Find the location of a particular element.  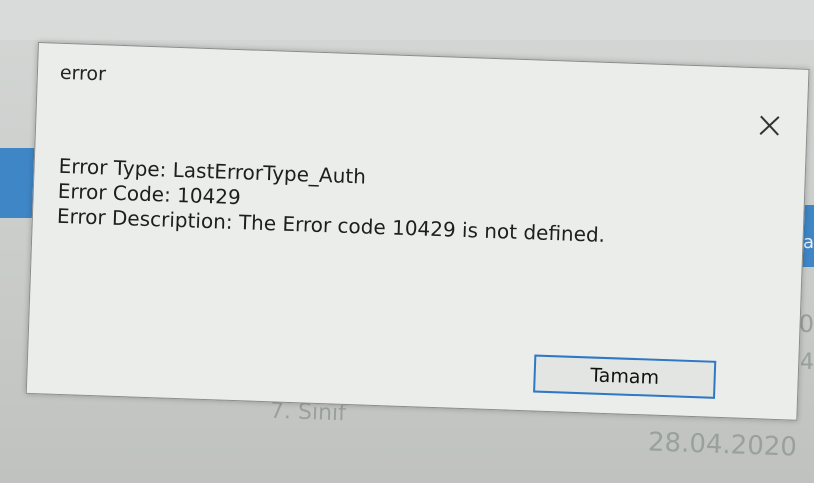

close-icon is located at coordinates (769, 125).